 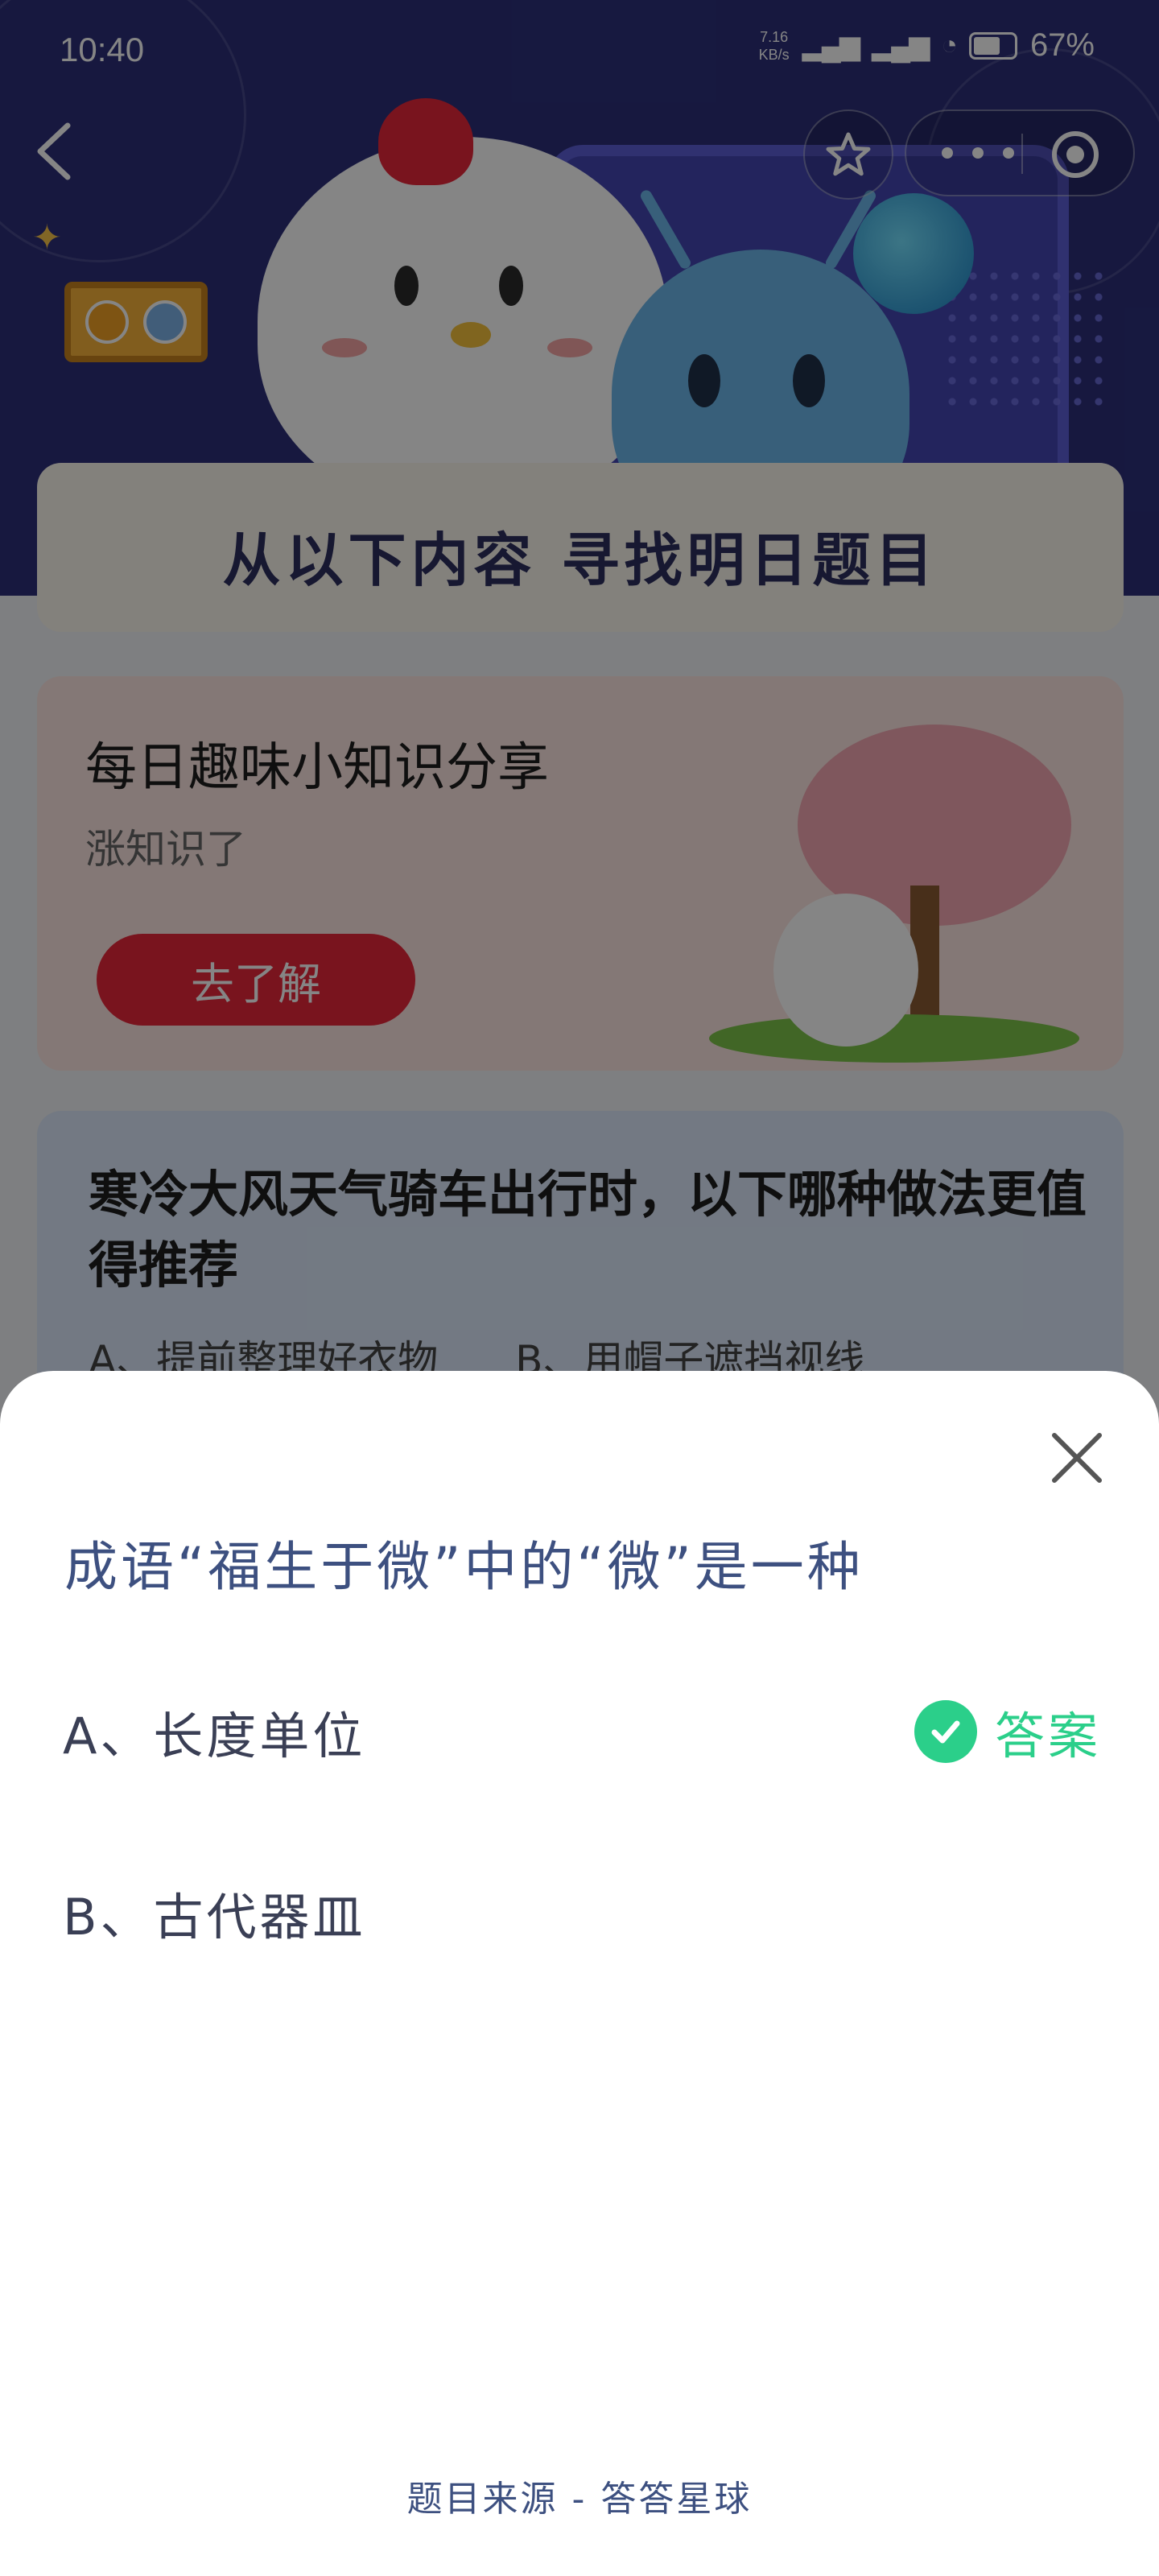 I want to click on answer-label: 答案, so click(x=1047, y=1736).